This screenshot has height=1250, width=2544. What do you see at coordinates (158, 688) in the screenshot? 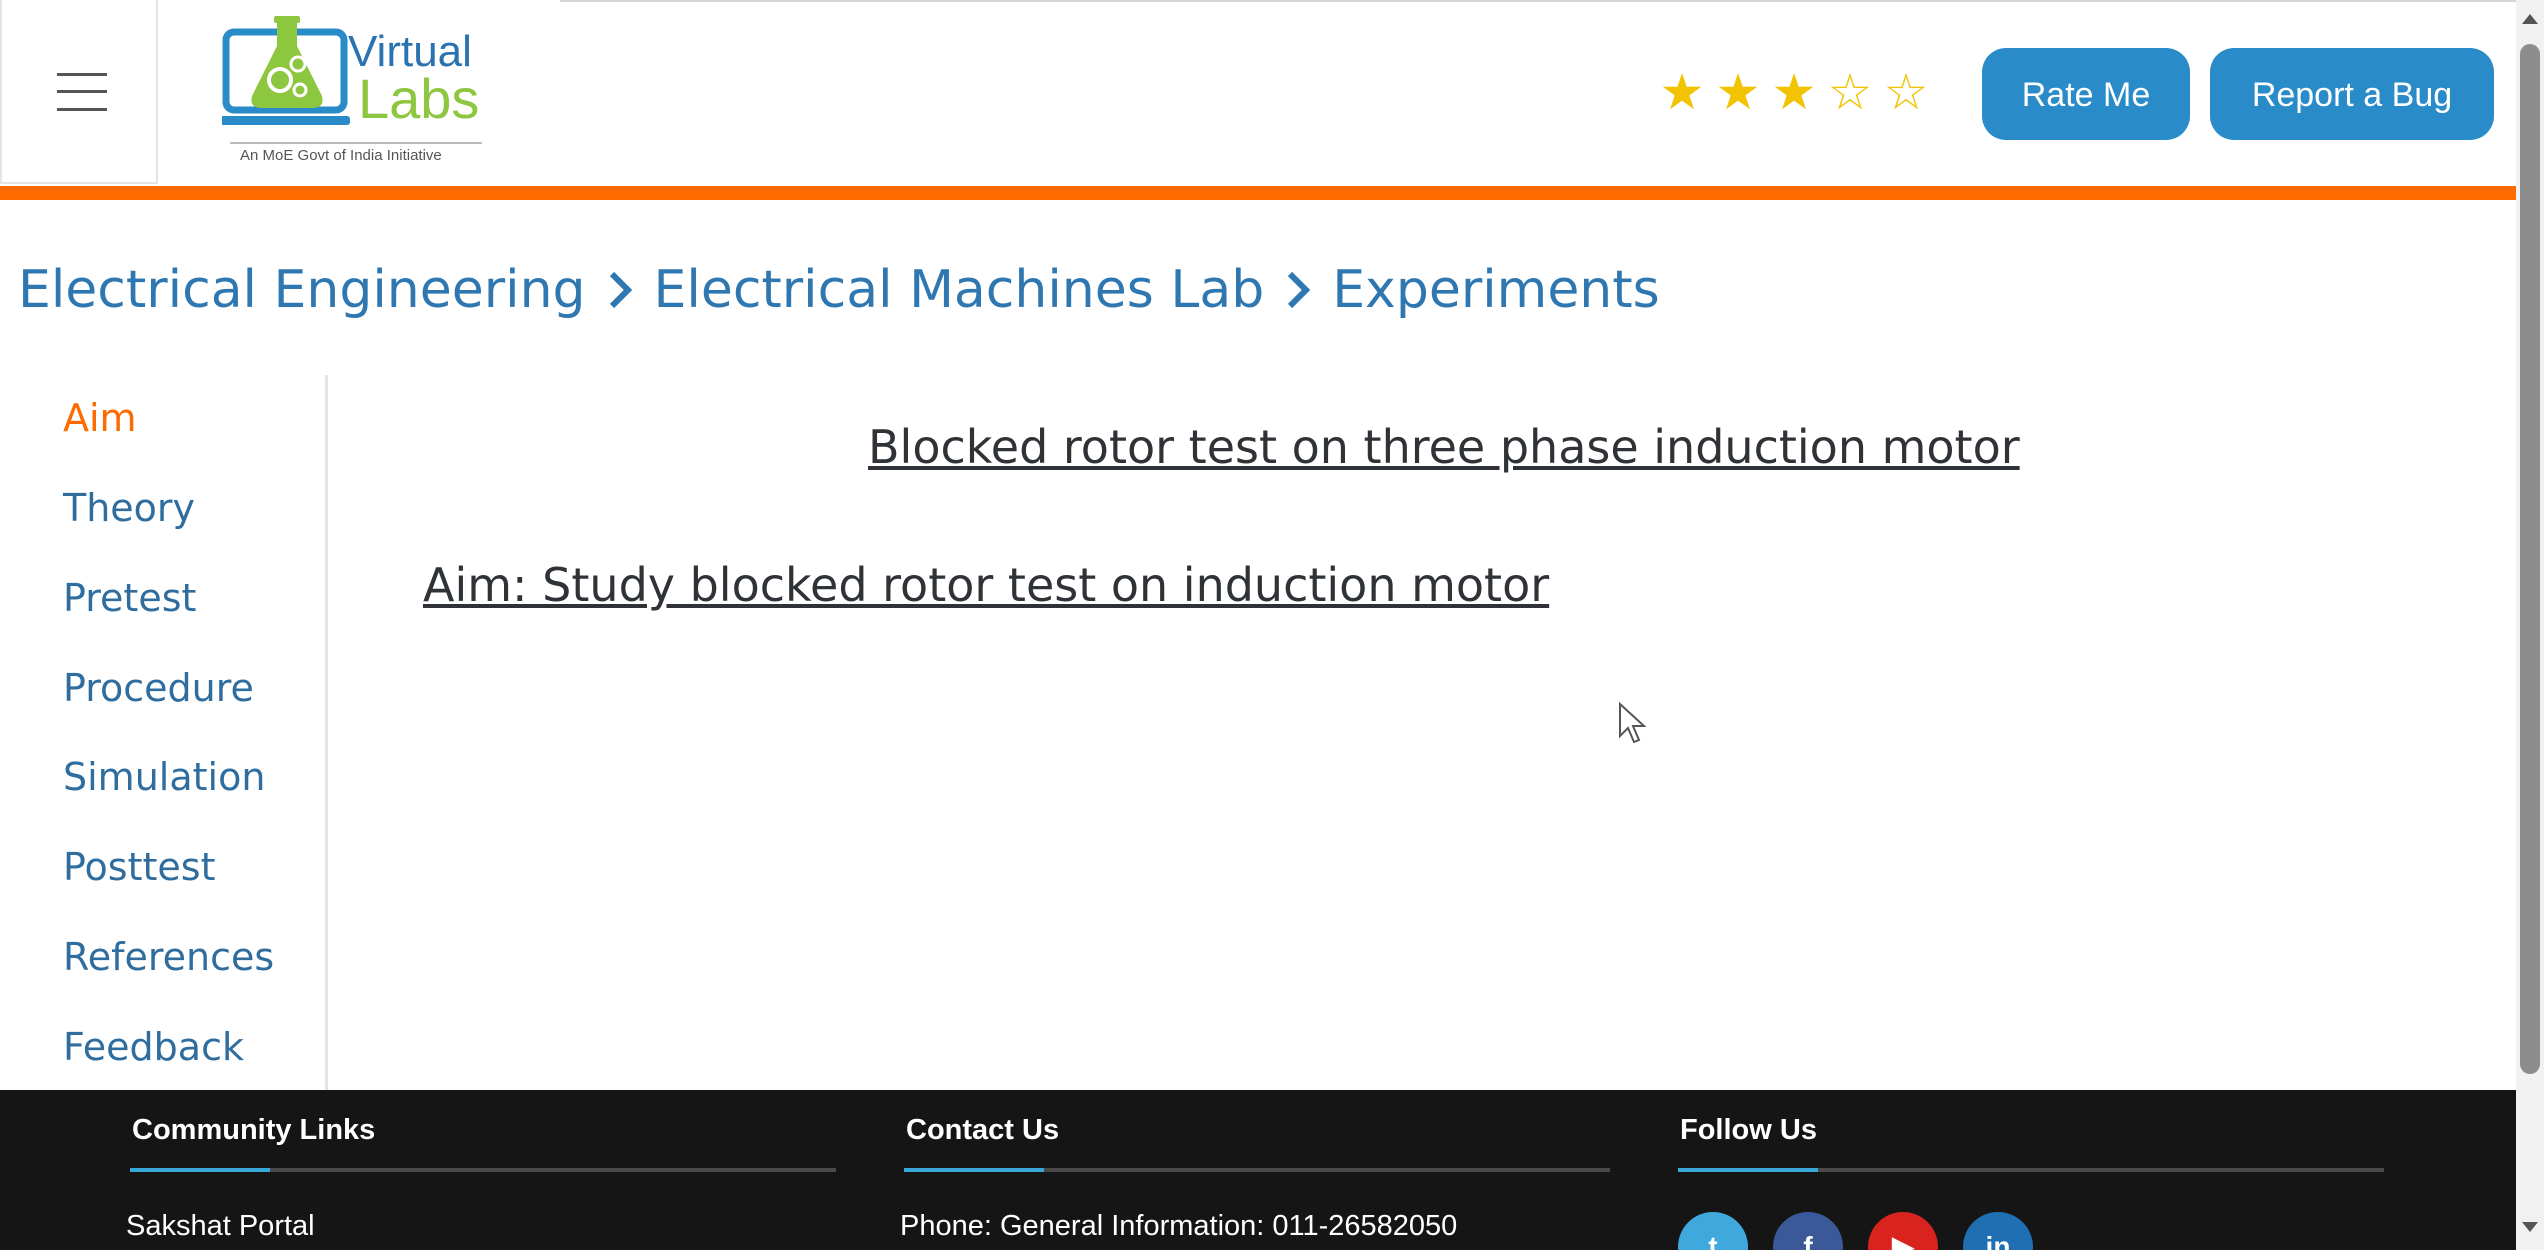
I see `sidebar-item-procedure: Procedure` at bounding box center [158, 688].